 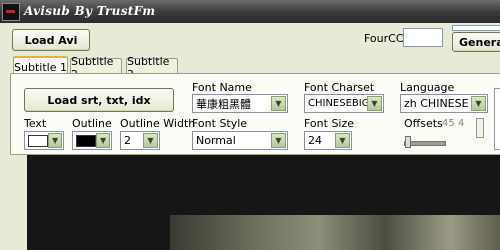 What do you see at coordinates (315, 140) in the screenshot?
I see `font-size-value: 24` at bounding box center [315, 140].